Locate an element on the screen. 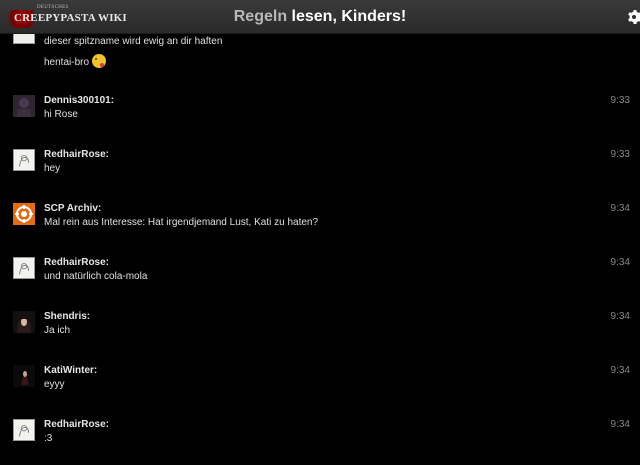  page-title: Regeln lesen, Kinders! is located at coordinates (320, 17).